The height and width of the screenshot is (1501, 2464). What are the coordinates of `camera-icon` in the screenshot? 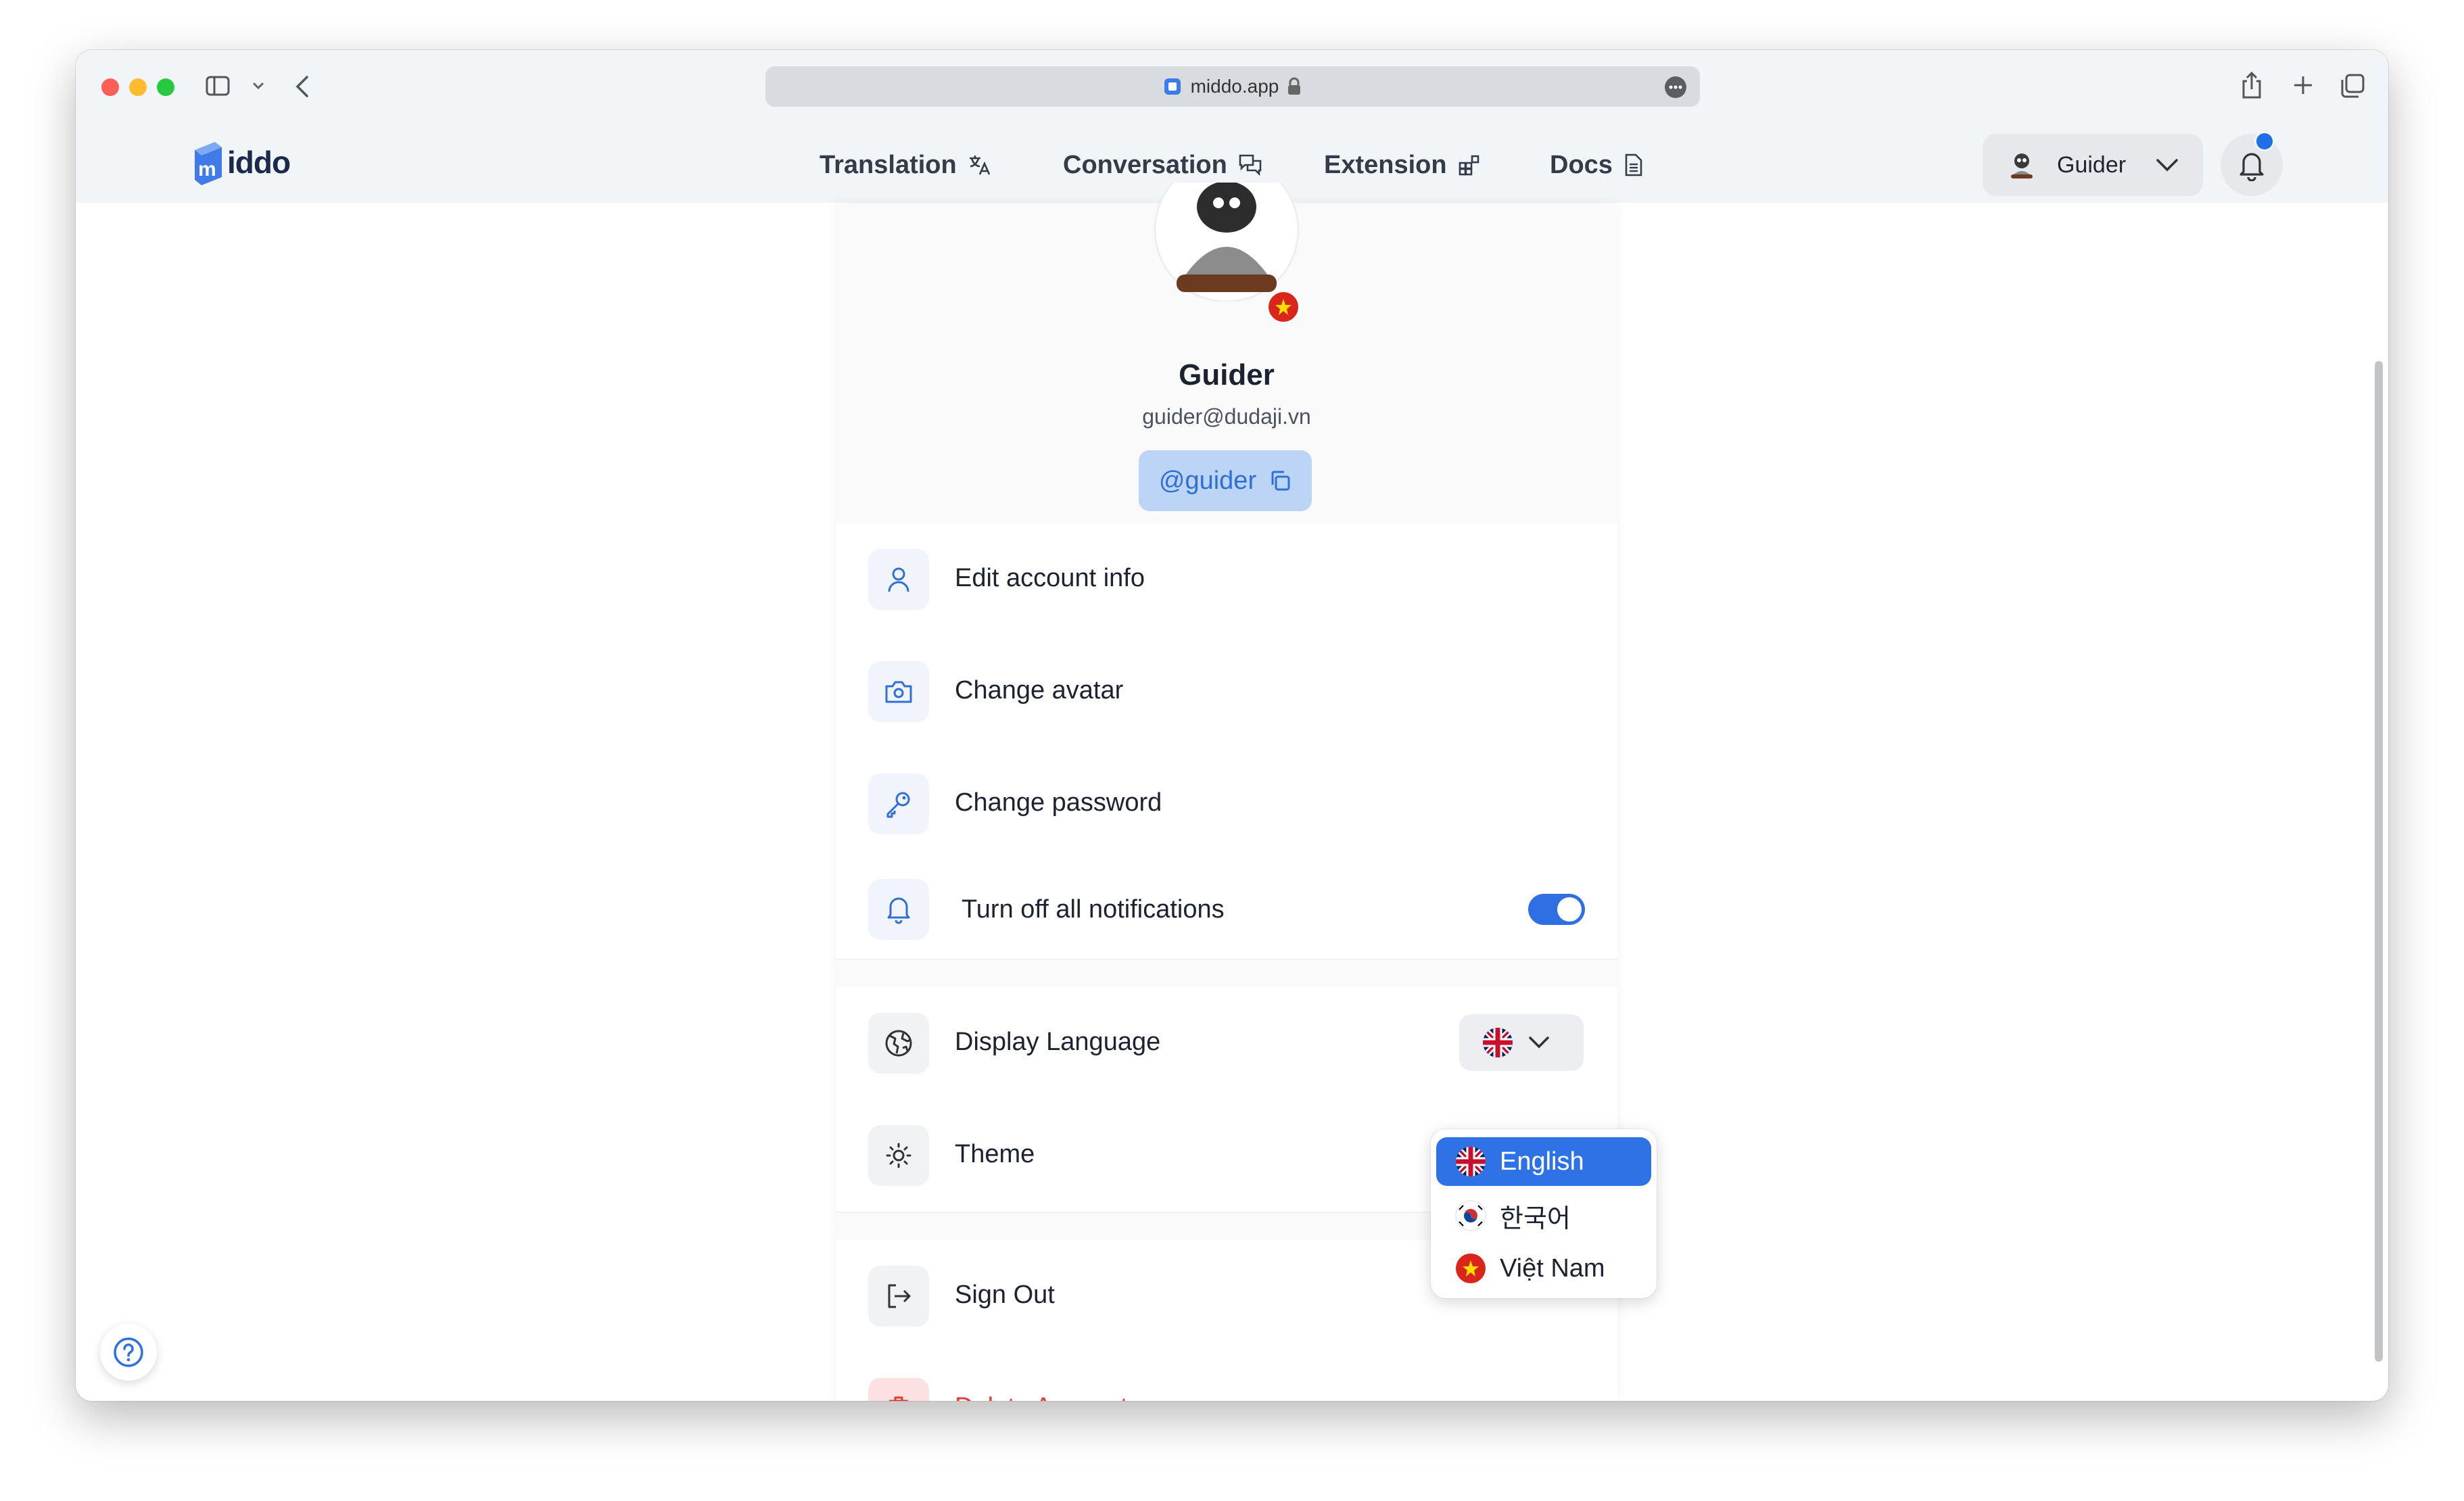 It's located at (898, 691).